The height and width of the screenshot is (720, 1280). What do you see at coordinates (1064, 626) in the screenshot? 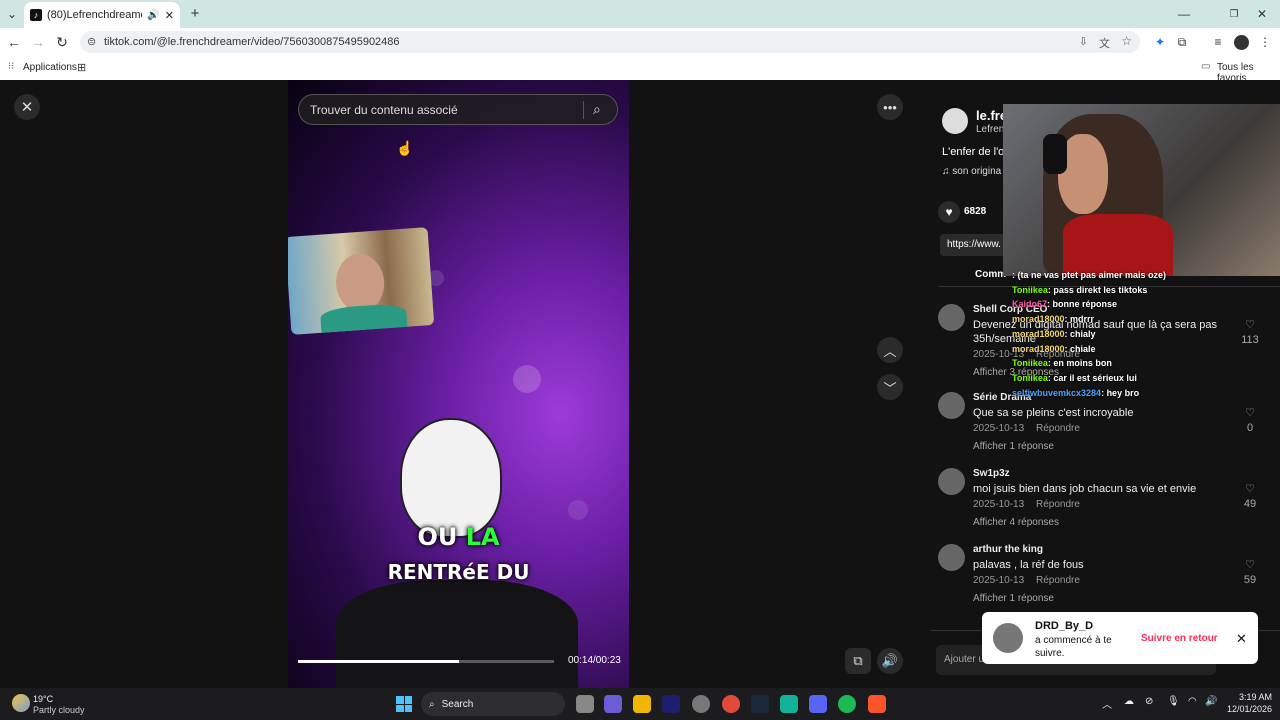
I see `follower-username: DRD_By_D` at bounding box center [1064, 626].